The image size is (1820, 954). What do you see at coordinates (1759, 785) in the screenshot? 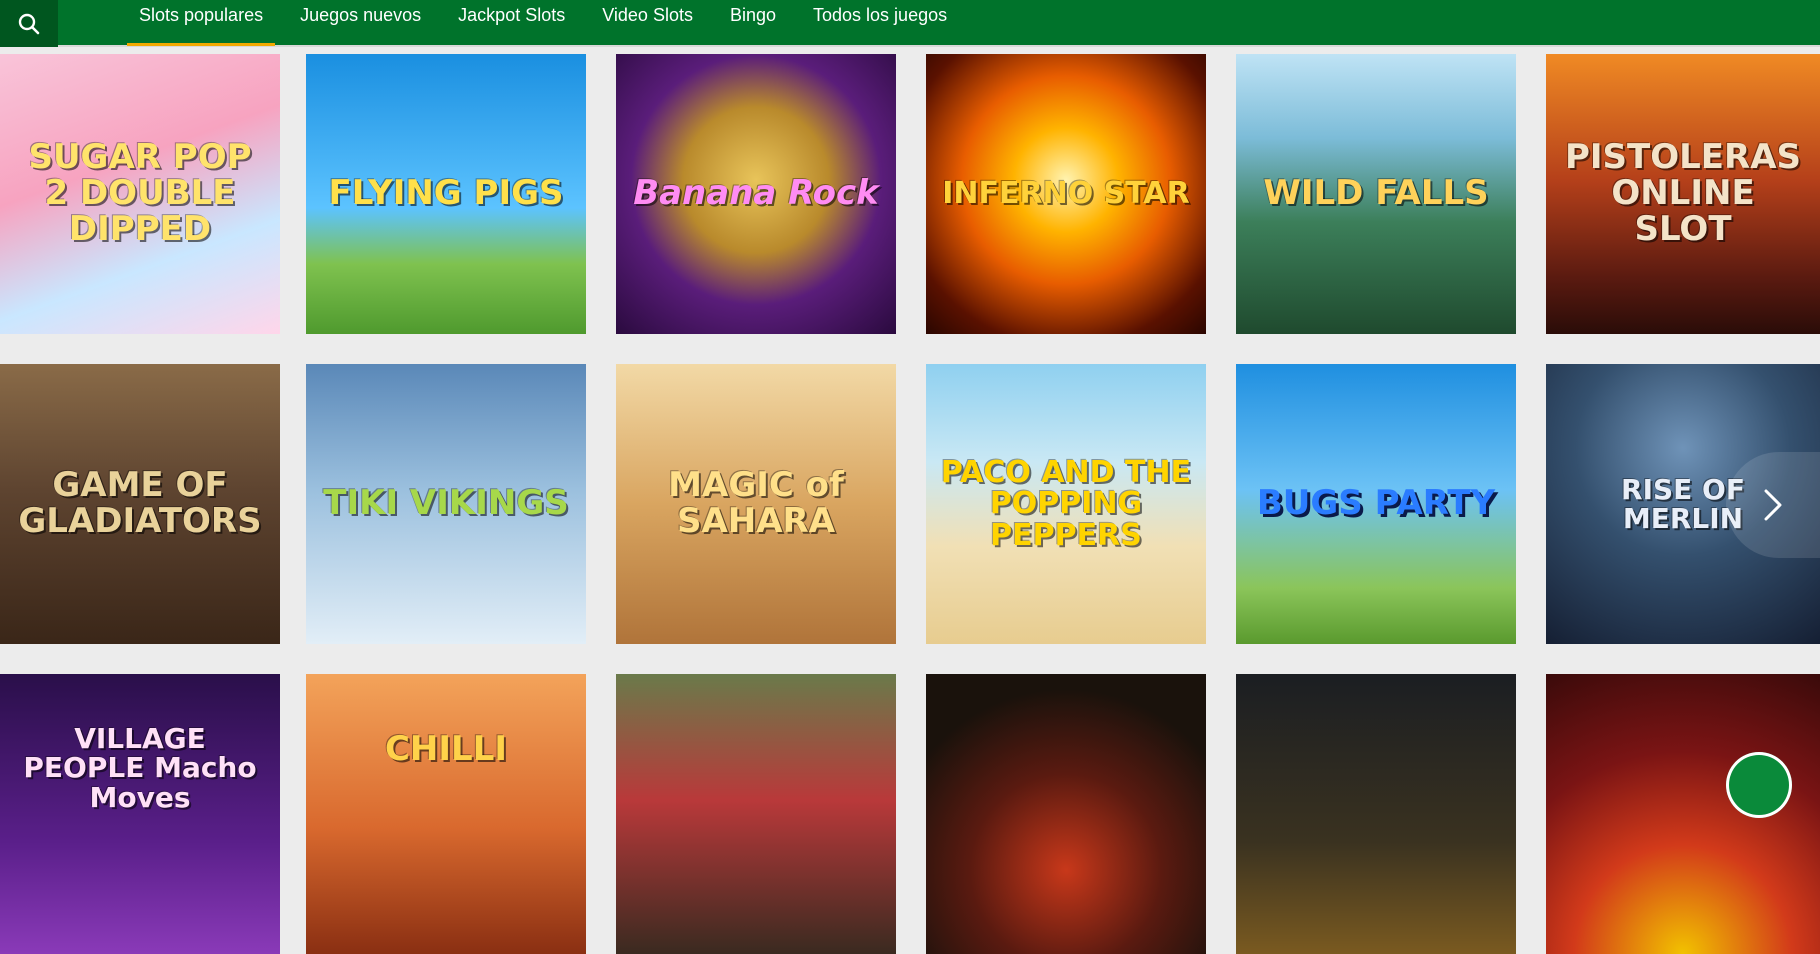
I see `chat-button` at bounding box center [1759, 785].